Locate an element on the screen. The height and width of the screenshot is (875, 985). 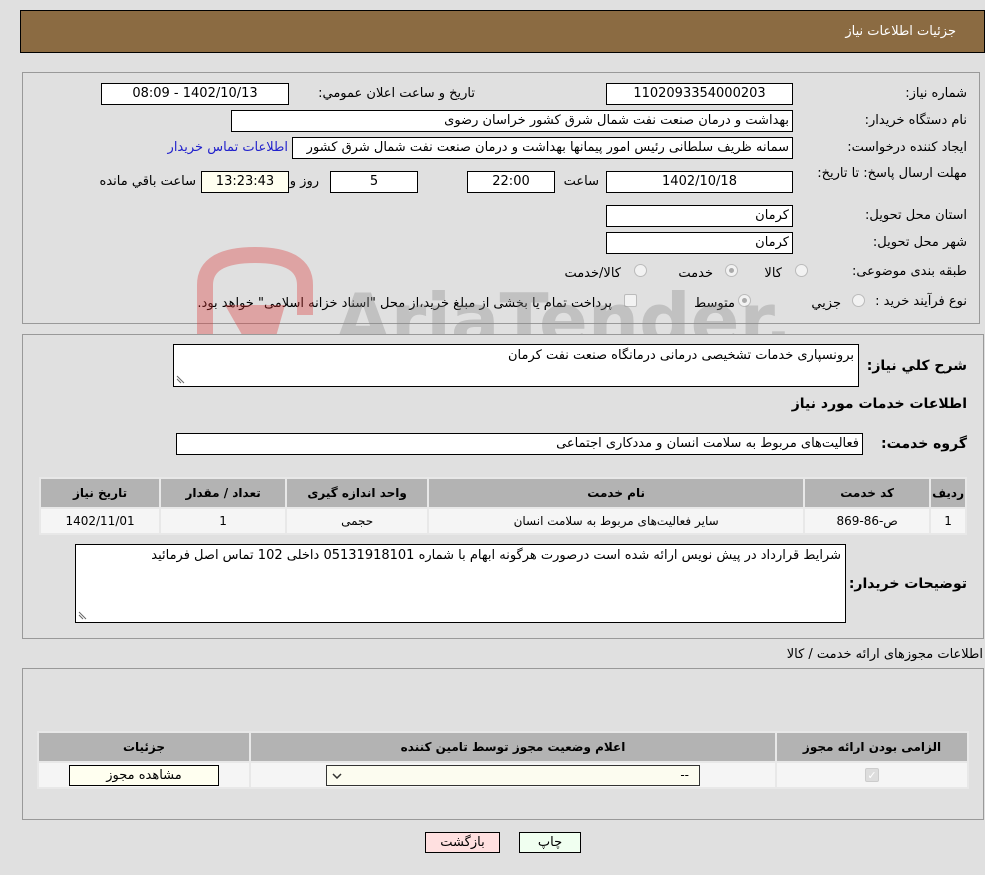
view-permit-button: مشاهده مجوز is located at coordinates (144, 775).